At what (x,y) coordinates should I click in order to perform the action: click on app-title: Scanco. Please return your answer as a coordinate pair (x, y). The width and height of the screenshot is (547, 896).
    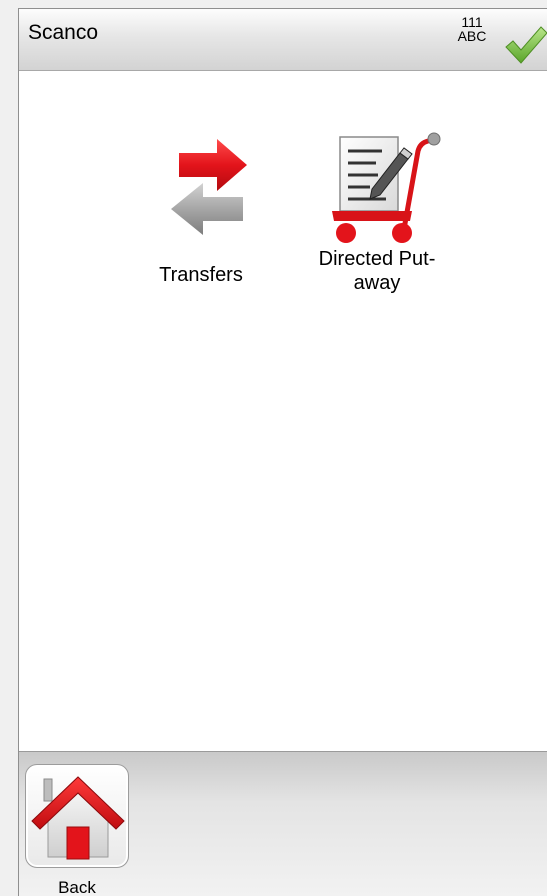
    Looking at the image, I should click on (63, 32).